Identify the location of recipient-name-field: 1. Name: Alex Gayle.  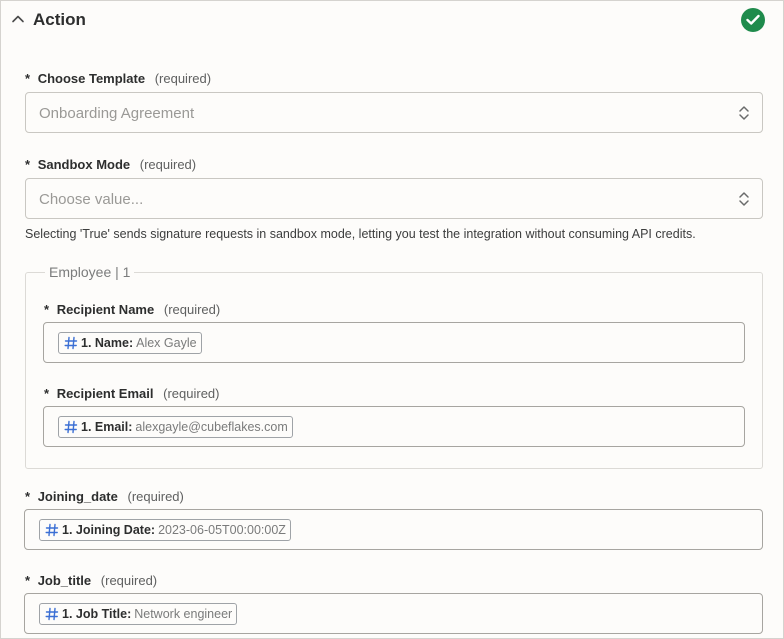
(394, 342).